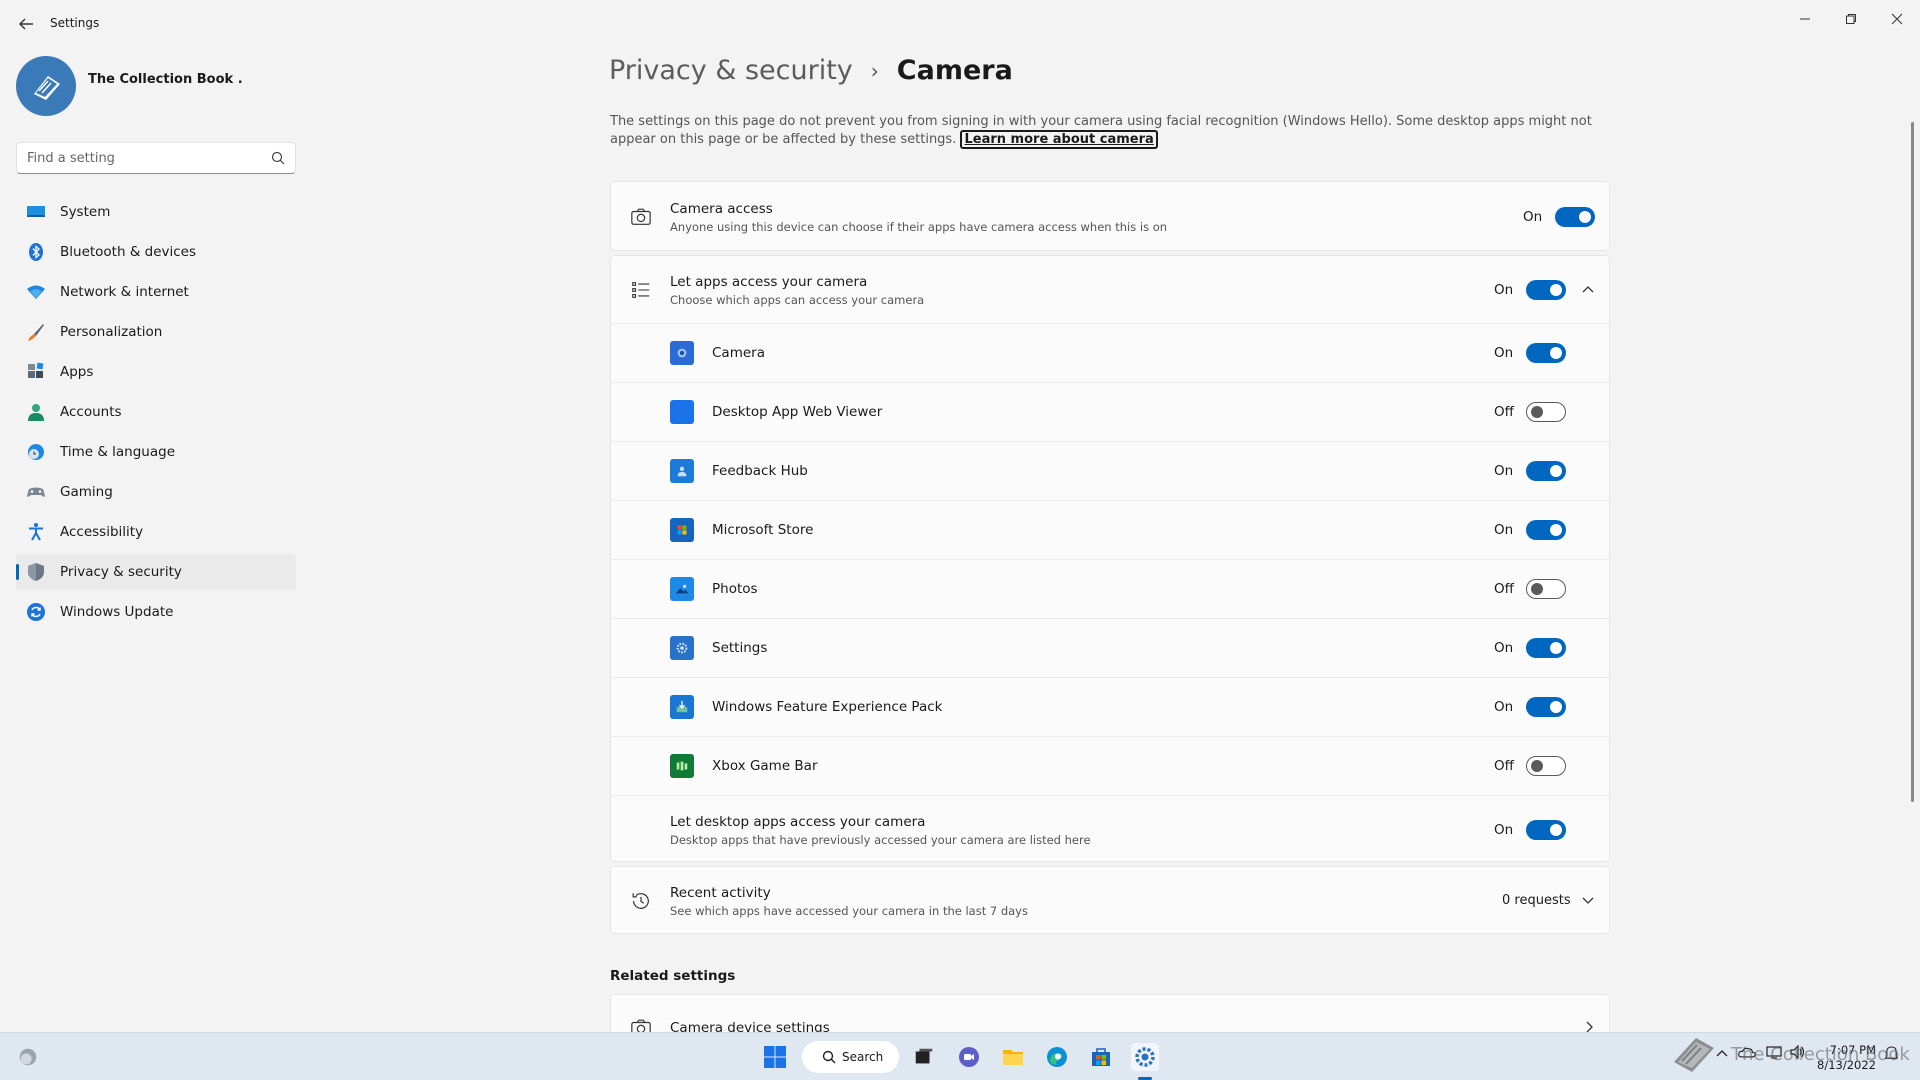  I want to click on search-icon, so click(829, 1057).